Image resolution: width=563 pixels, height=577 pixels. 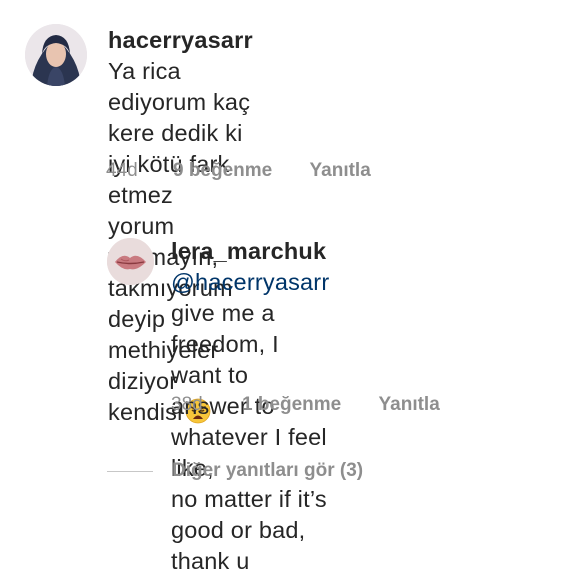 What do you see at coordinates (291, 405) in the screenshot?
I see `reply-likes: 1 beğenme` at bounding box center [291, 405].